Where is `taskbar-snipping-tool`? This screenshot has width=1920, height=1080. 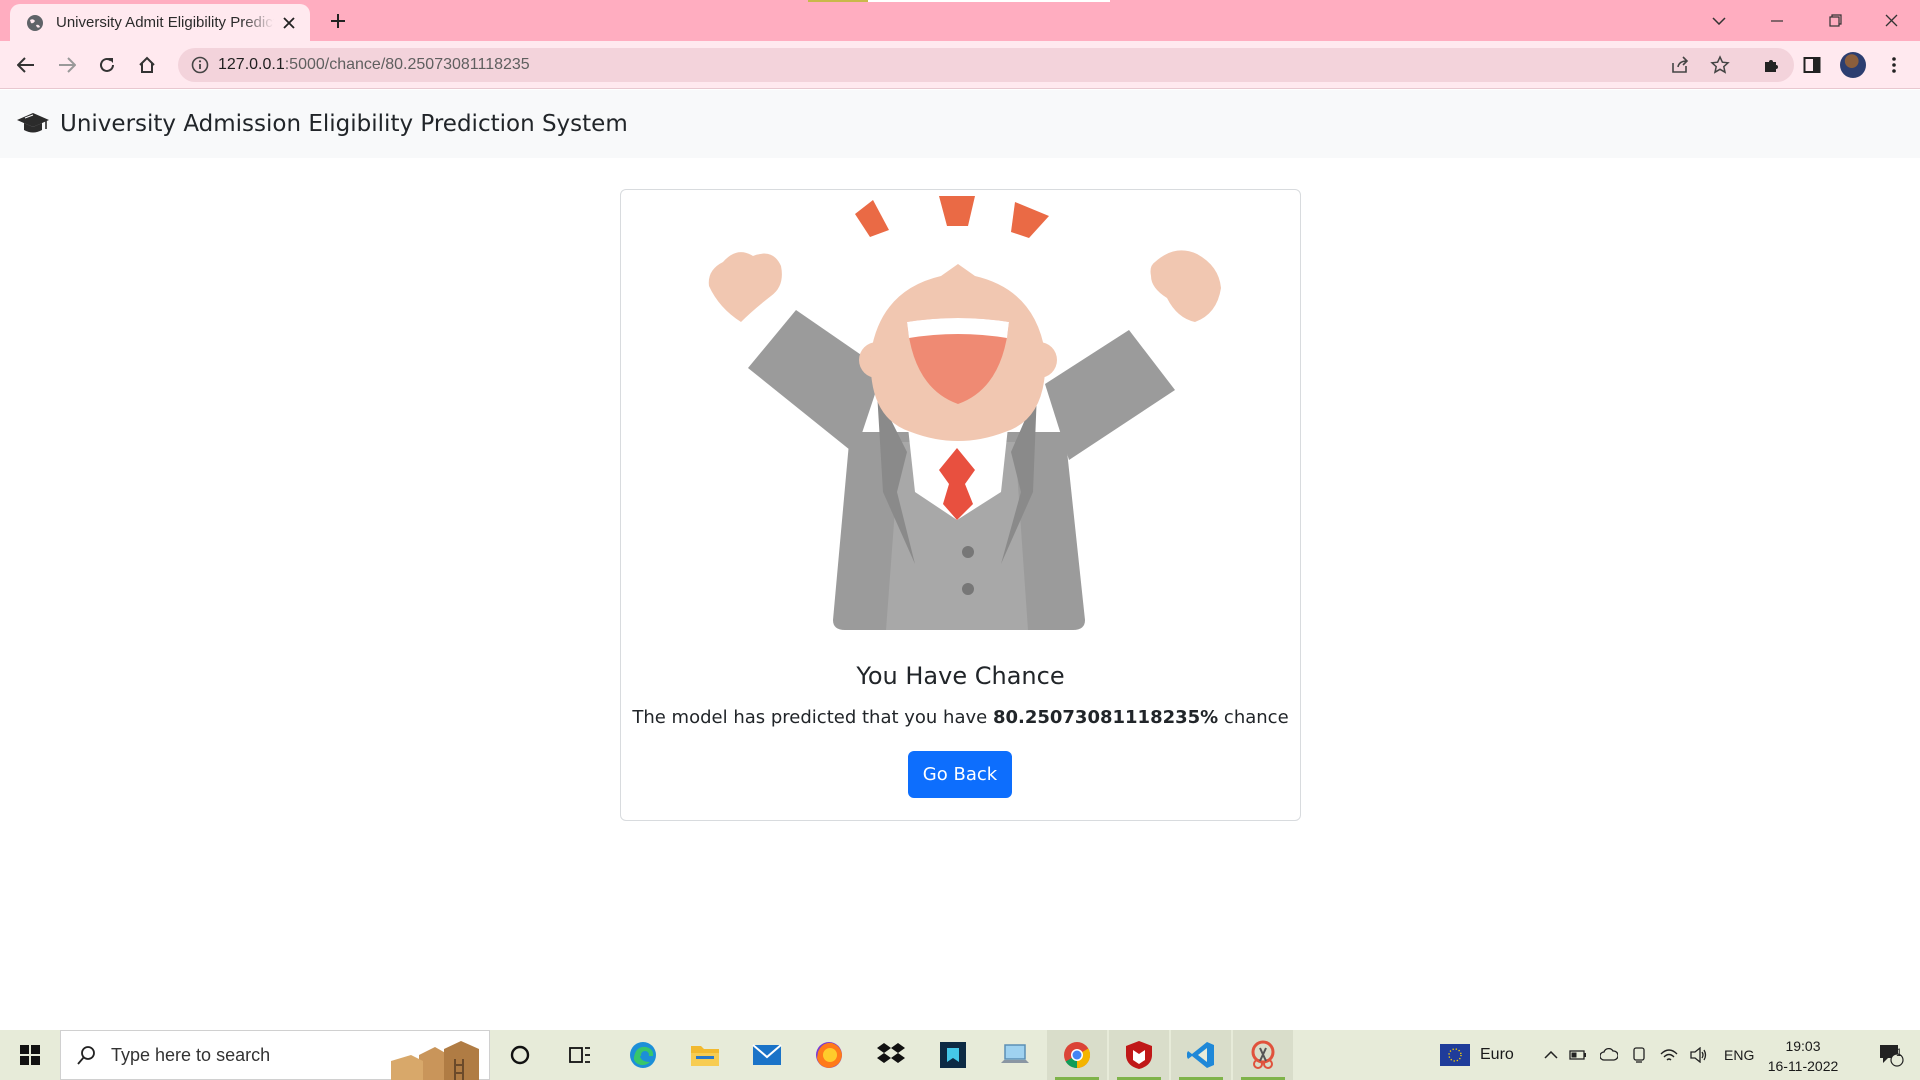 taskbar-snipping-tool is located at coordinates (1263, 1055).